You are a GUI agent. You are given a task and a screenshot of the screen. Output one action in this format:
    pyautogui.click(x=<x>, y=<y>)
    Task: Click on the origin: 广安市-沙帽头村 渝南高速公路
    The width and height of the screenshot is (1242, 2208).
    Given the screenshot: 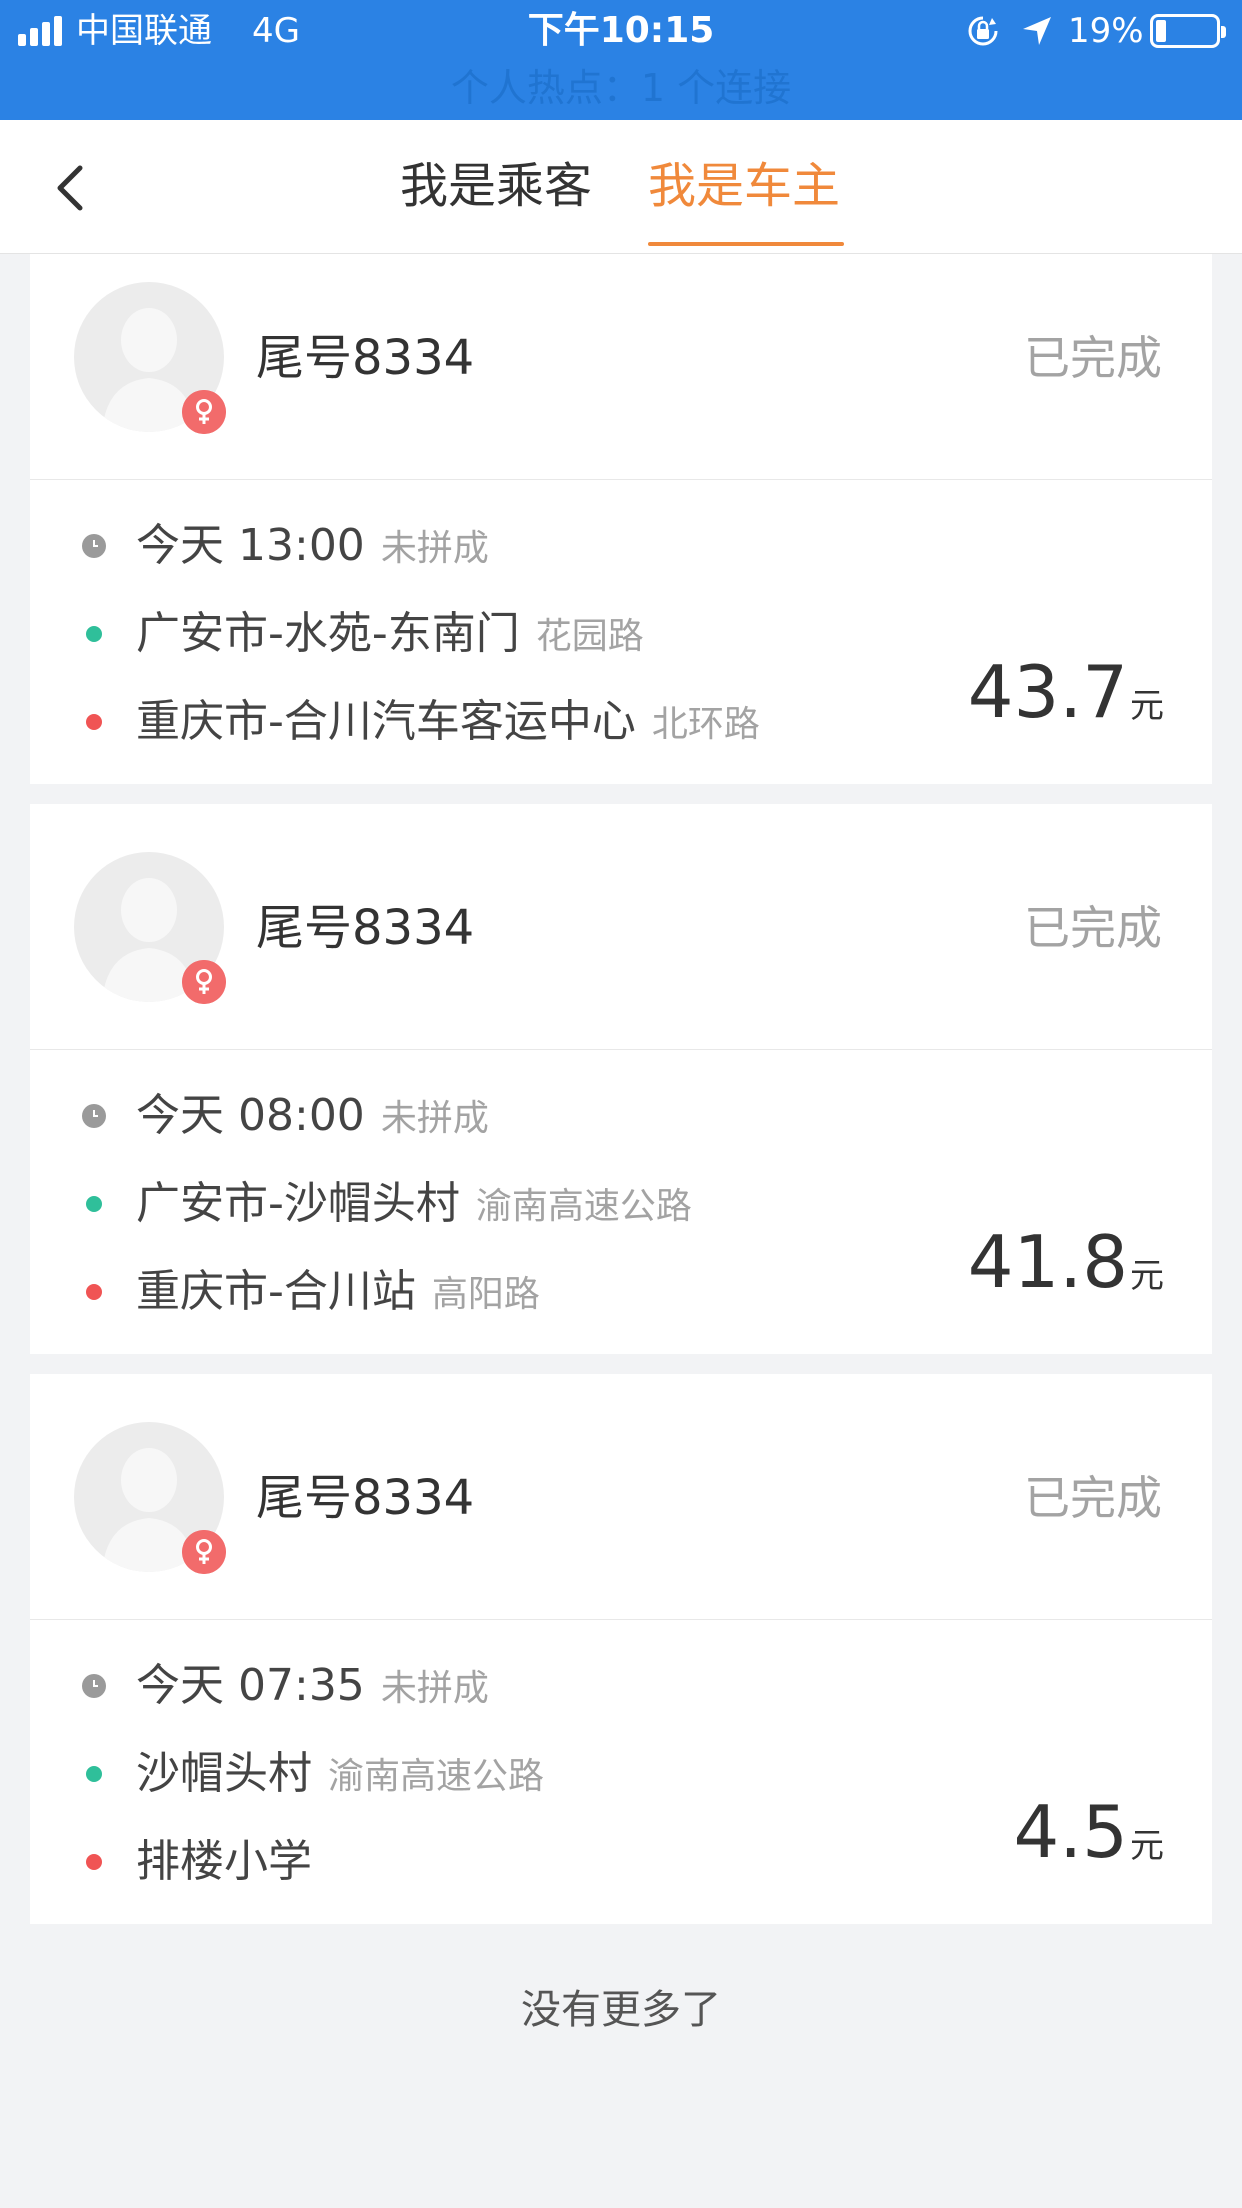 What is the action you would take?
    pyautogui.click(x=414, y=1205)
    